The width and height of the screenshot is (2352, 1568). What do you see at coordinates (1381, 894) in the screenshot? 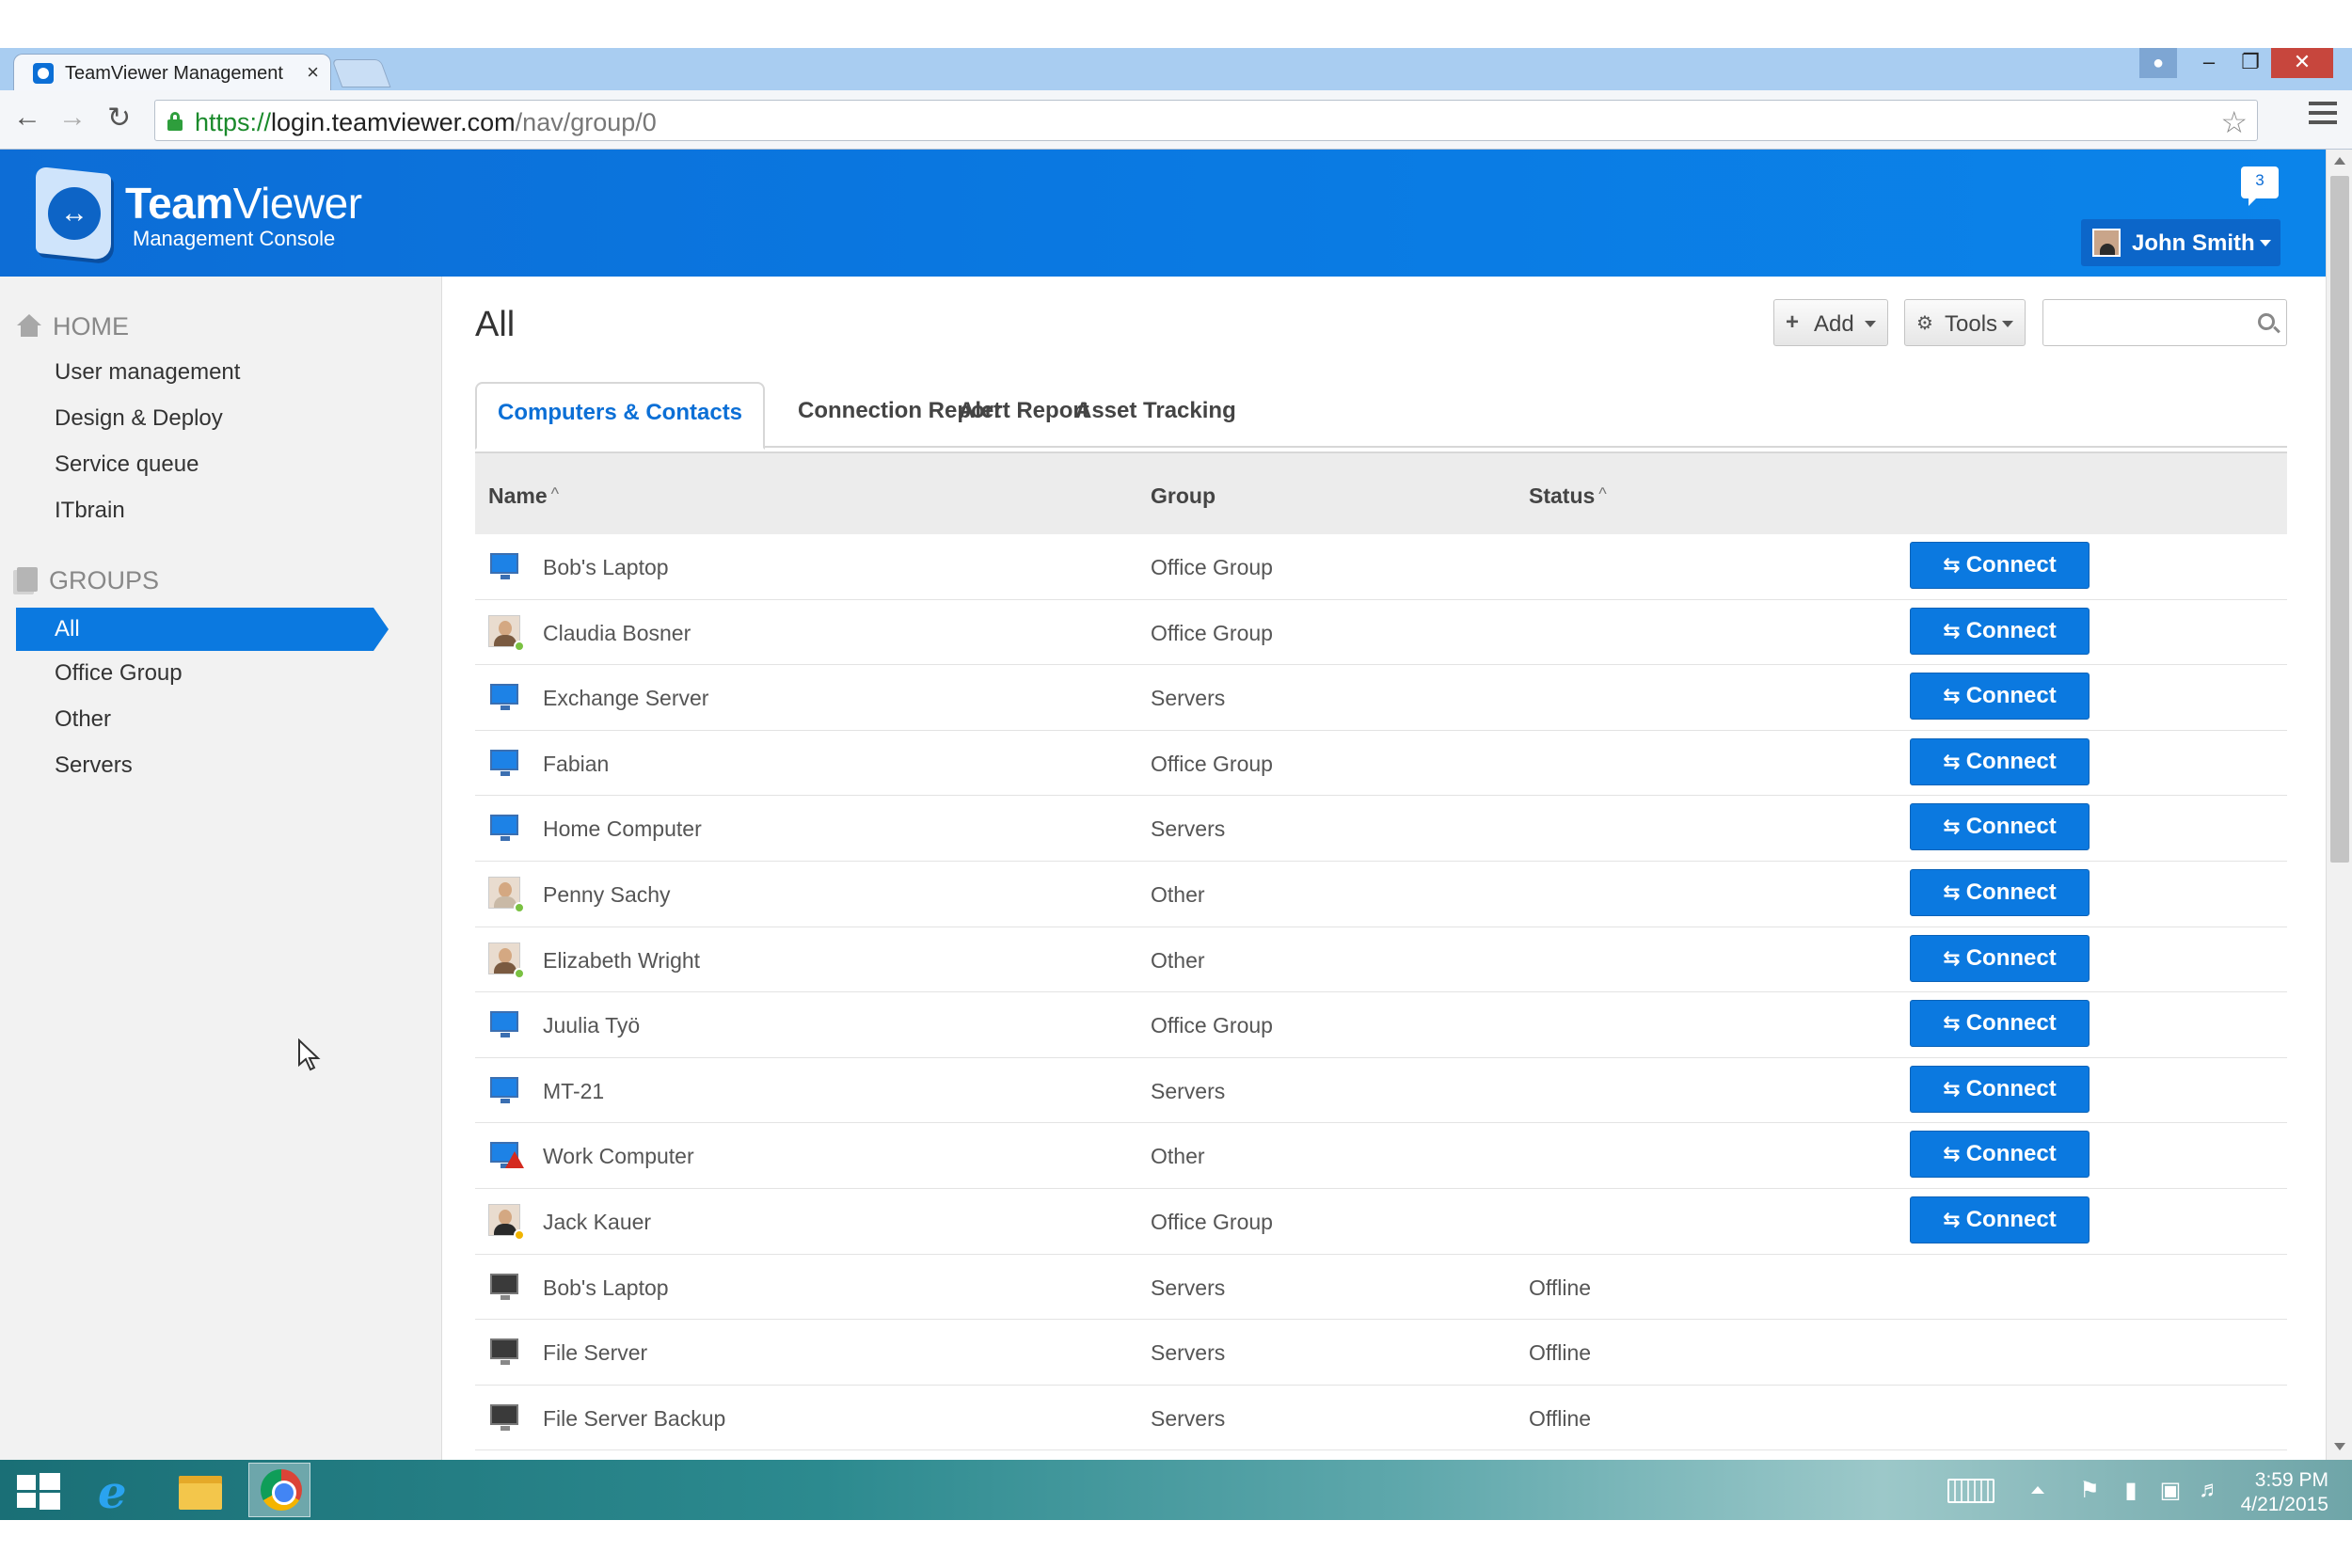
I see `table-row: Penny Sachy Other ⇆ Connect` at bounding box center [1381, 894].